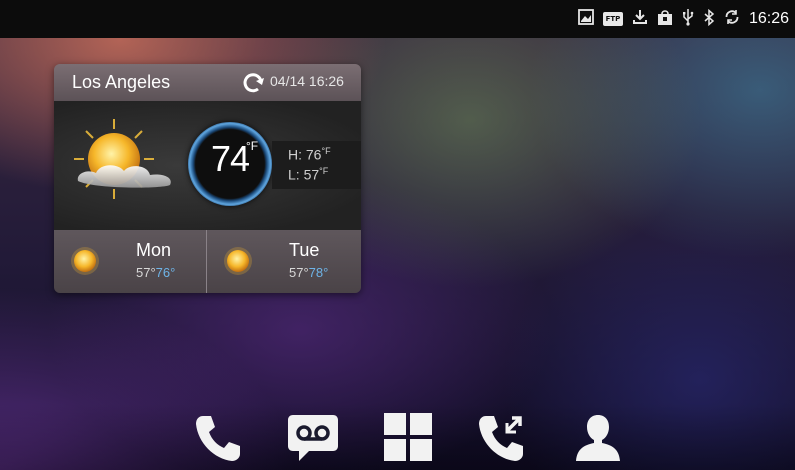 The width and height of the screenshot is (795, 470). I want to click on contacts-icon, so click(598, 439).